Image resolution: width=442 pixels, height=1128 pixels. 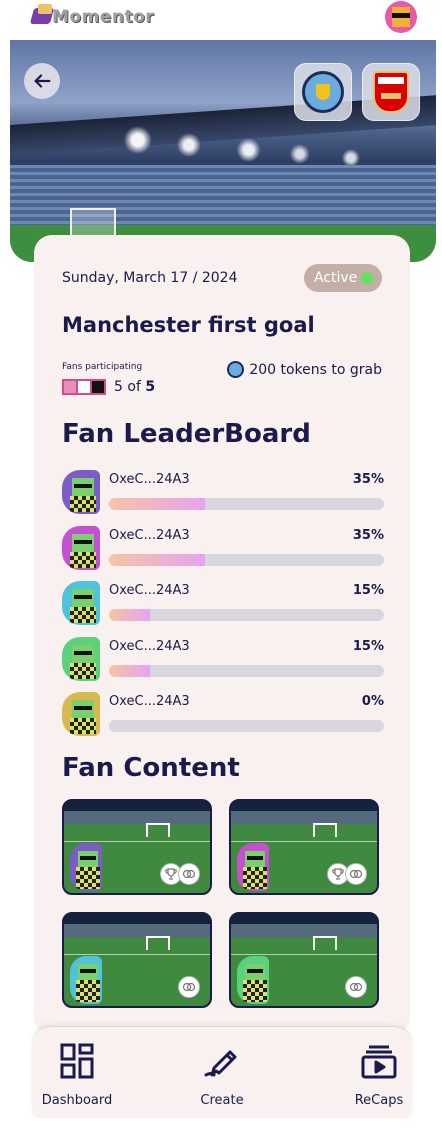 I want to click on dashboard-icon, so click(x=77, y=1061).